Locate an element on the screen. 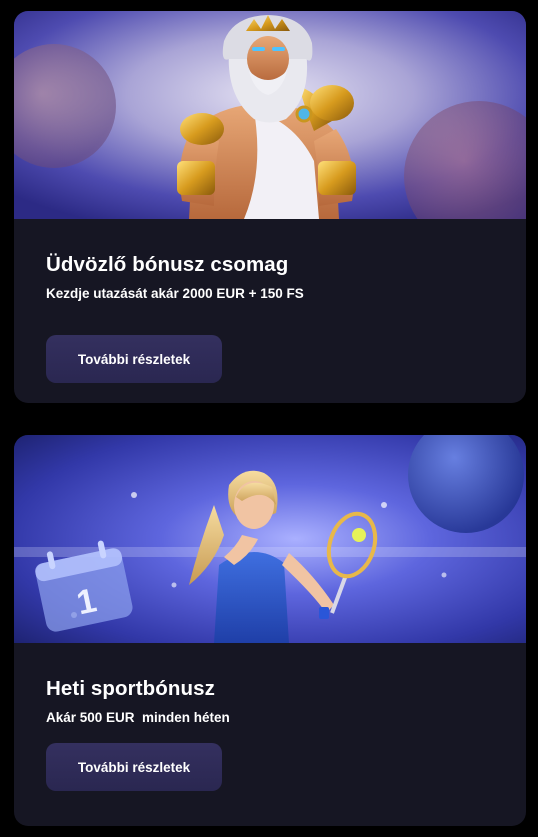 The width and height of the screenshot is (538, 837). promo-title: Heti sportbónusz is located at coordinates (131, 688).